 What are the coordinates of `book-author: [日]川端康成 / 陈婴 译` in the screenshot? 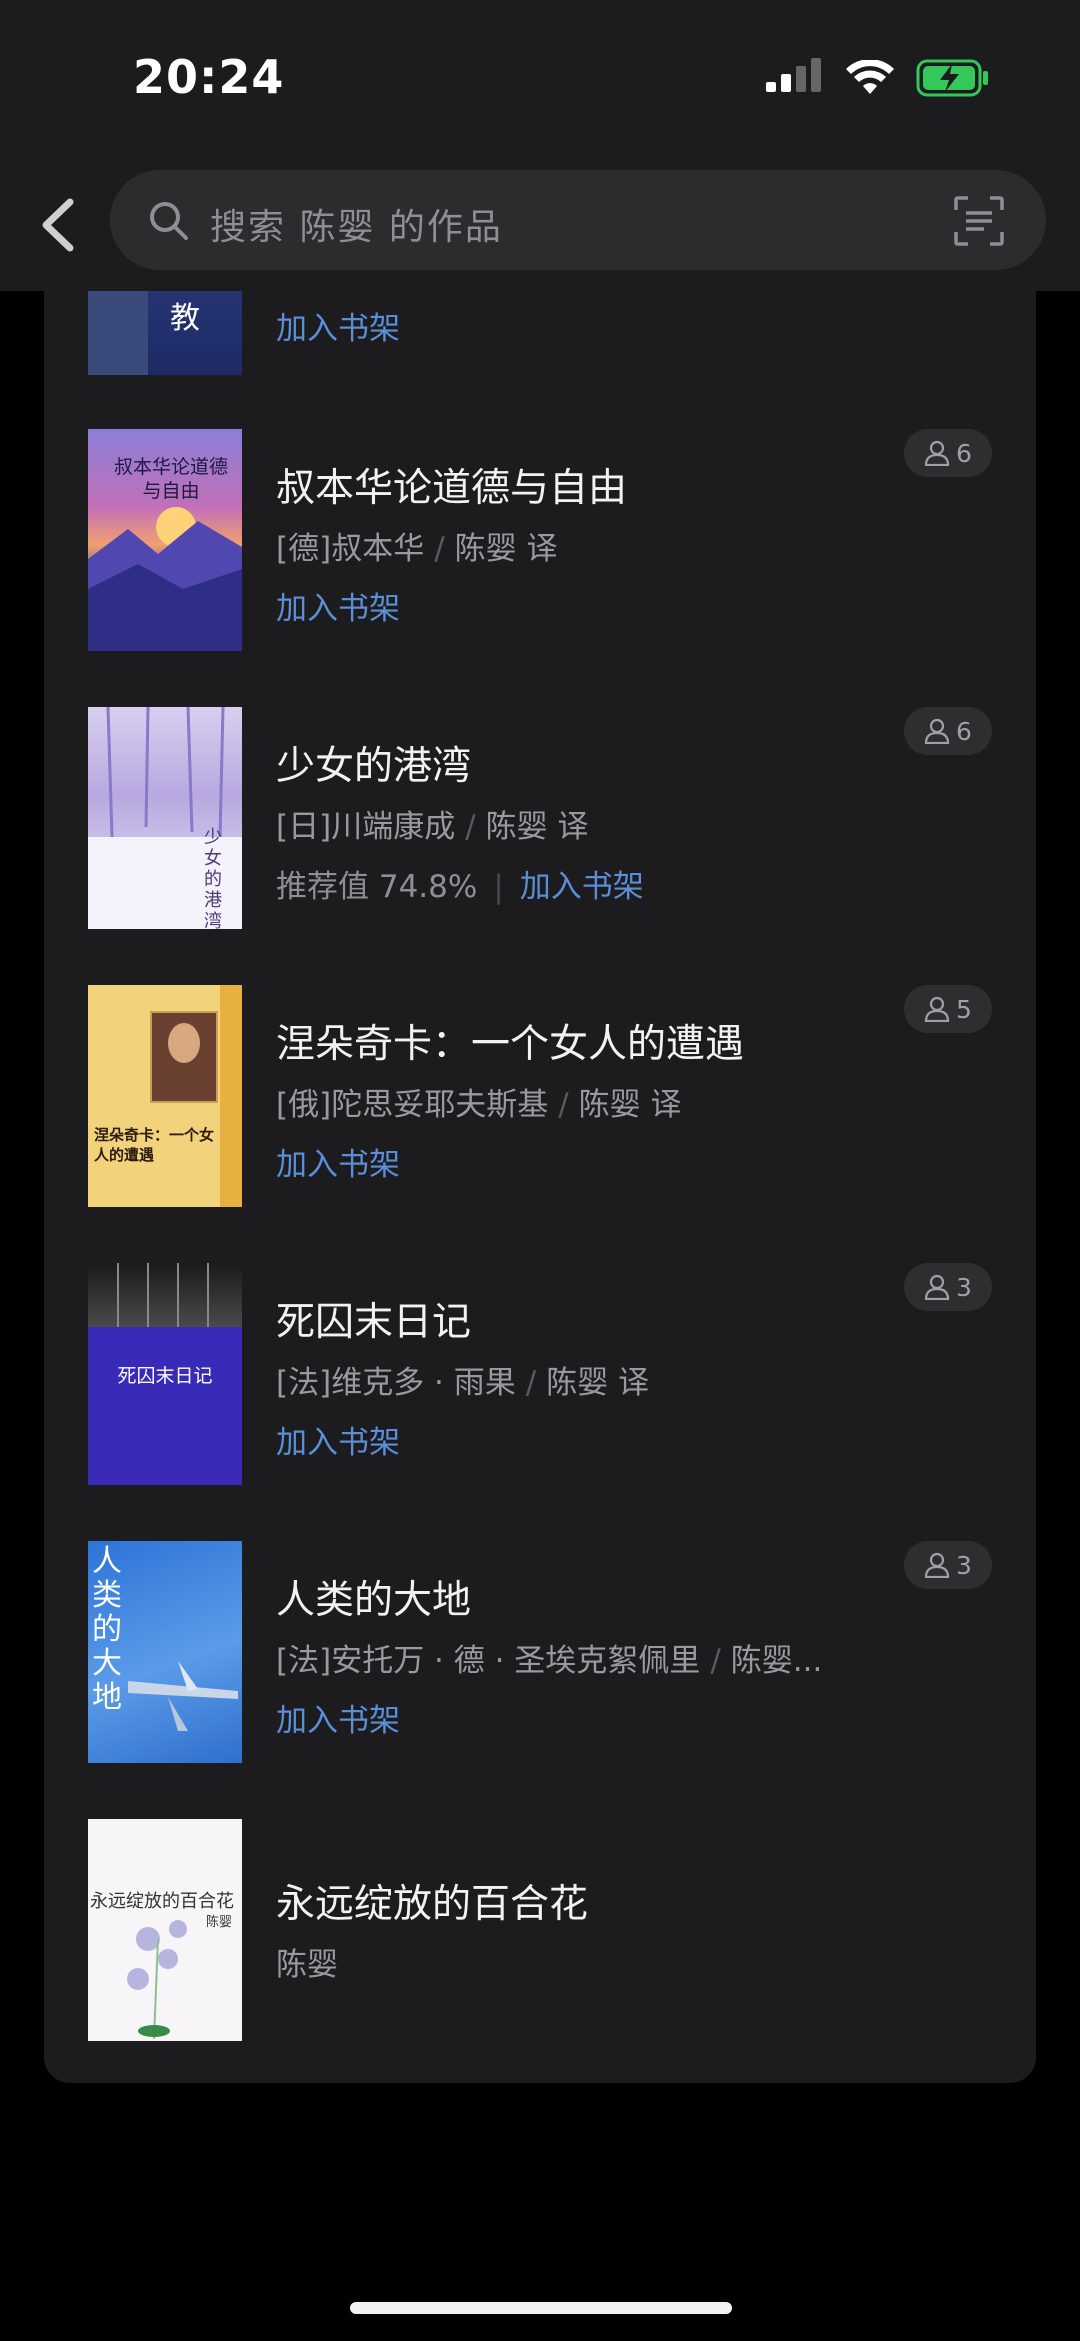 It's located at (432, 827).